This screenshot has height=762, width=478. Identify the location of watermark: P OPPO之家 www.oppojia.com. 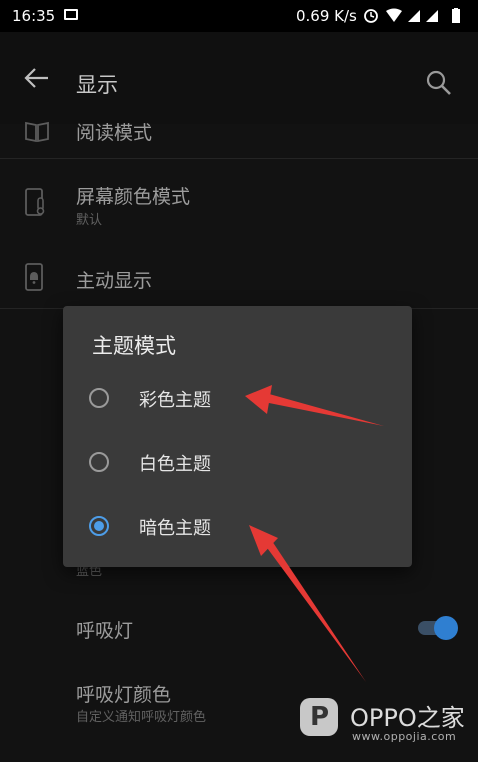
(385, 722).